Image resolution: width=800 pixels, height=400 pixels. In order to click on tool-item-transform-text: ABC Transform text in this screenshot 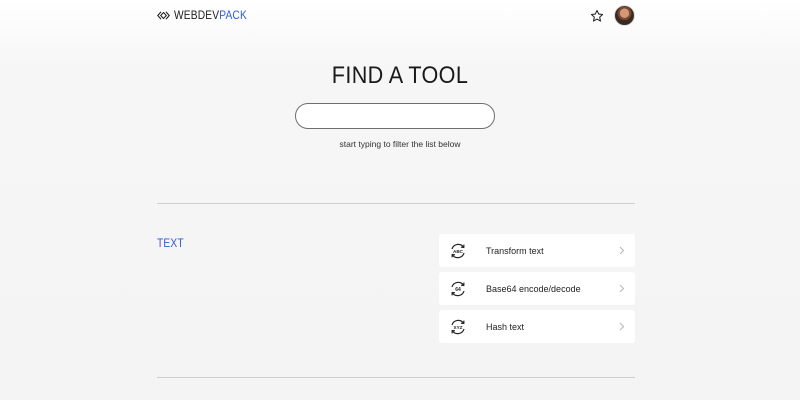, I will do `click(537, 250)`.